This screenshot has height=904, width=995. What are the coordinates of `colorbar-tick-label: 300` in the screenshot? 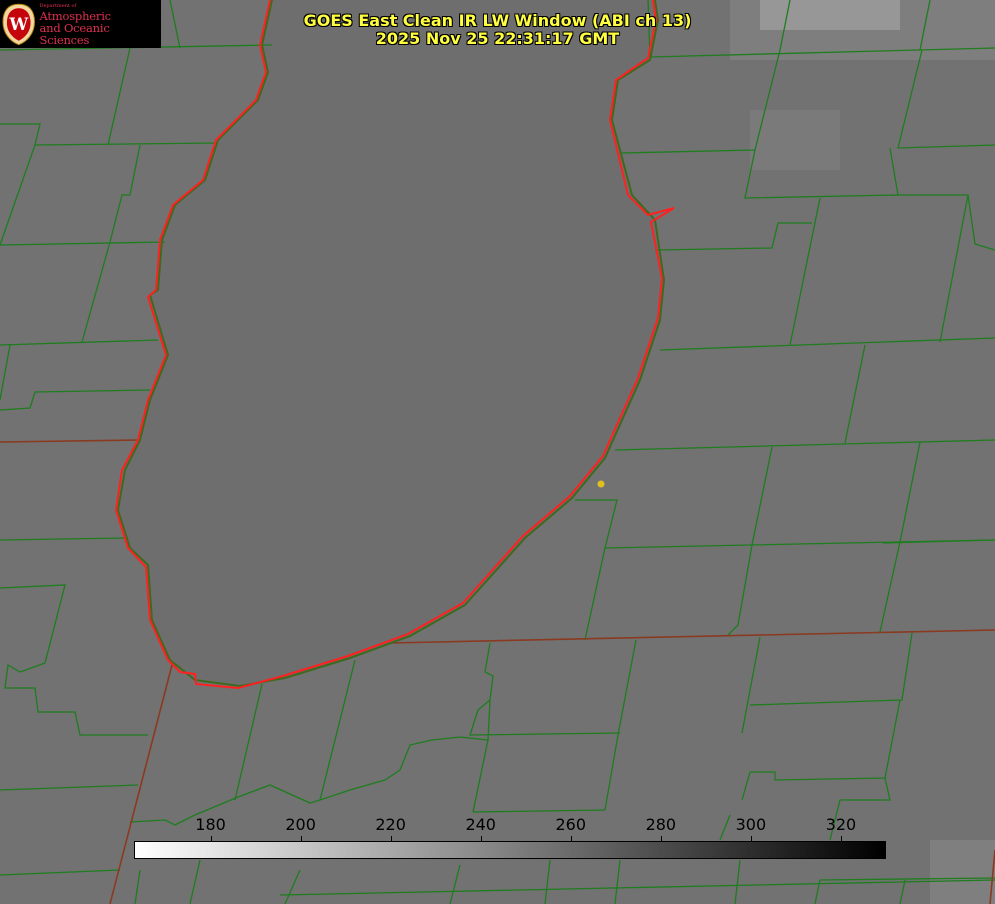 It's located at (751, 824).